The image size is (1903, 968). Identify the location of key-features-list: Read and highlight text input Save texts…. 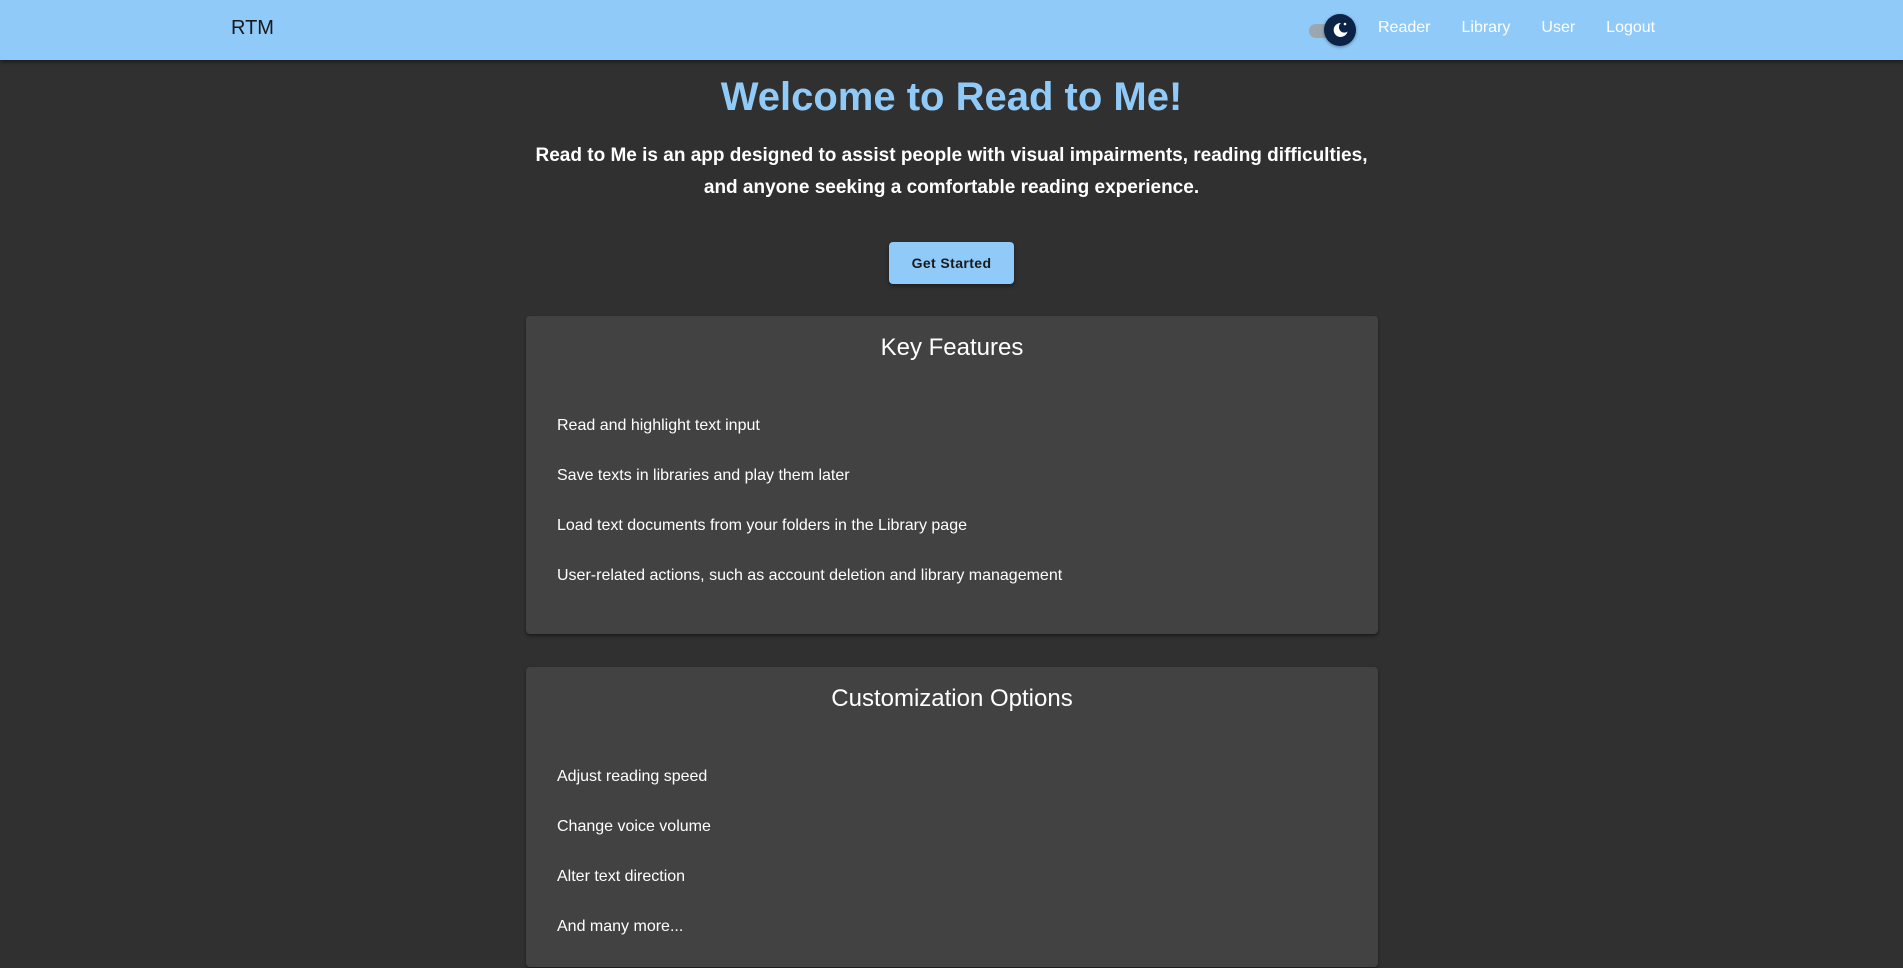
(809, 517).